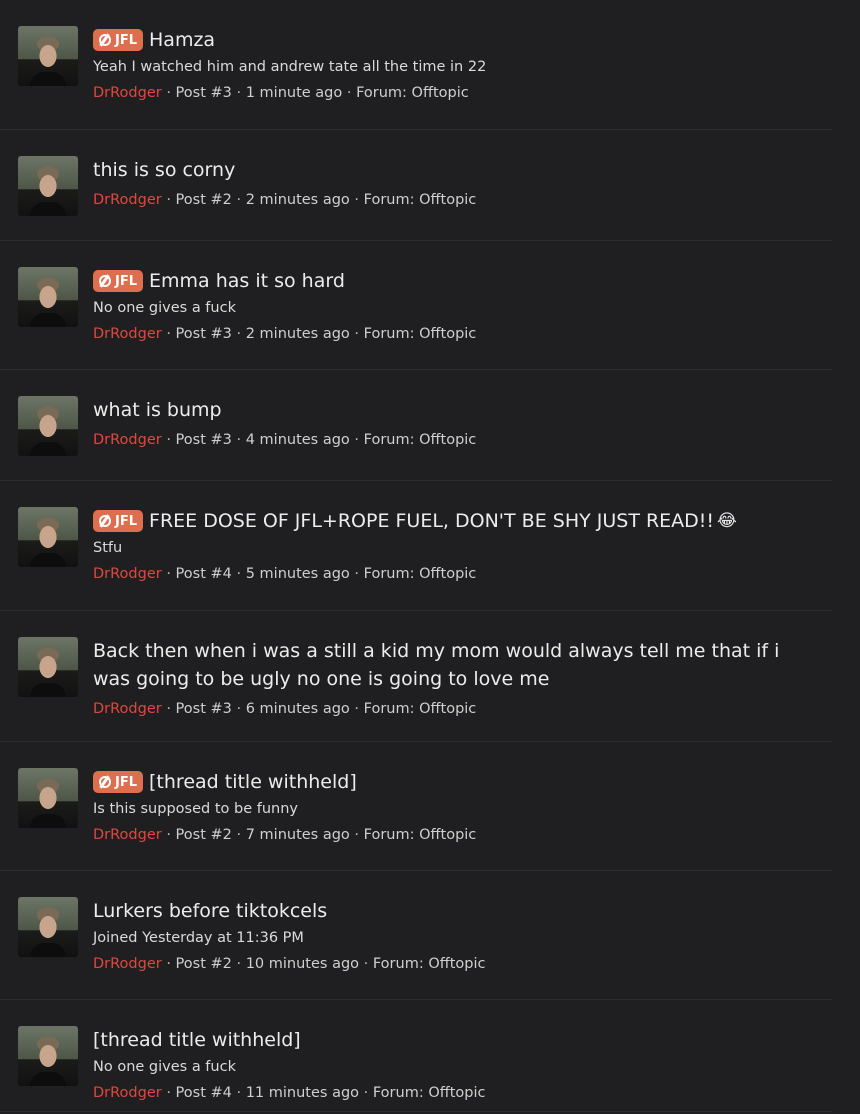 The height and width of the screenshot is (1114, 860). Describe the element at coordinates (182, 40) in the screenshot. I see `thread-title-link: Hamza` at that location.